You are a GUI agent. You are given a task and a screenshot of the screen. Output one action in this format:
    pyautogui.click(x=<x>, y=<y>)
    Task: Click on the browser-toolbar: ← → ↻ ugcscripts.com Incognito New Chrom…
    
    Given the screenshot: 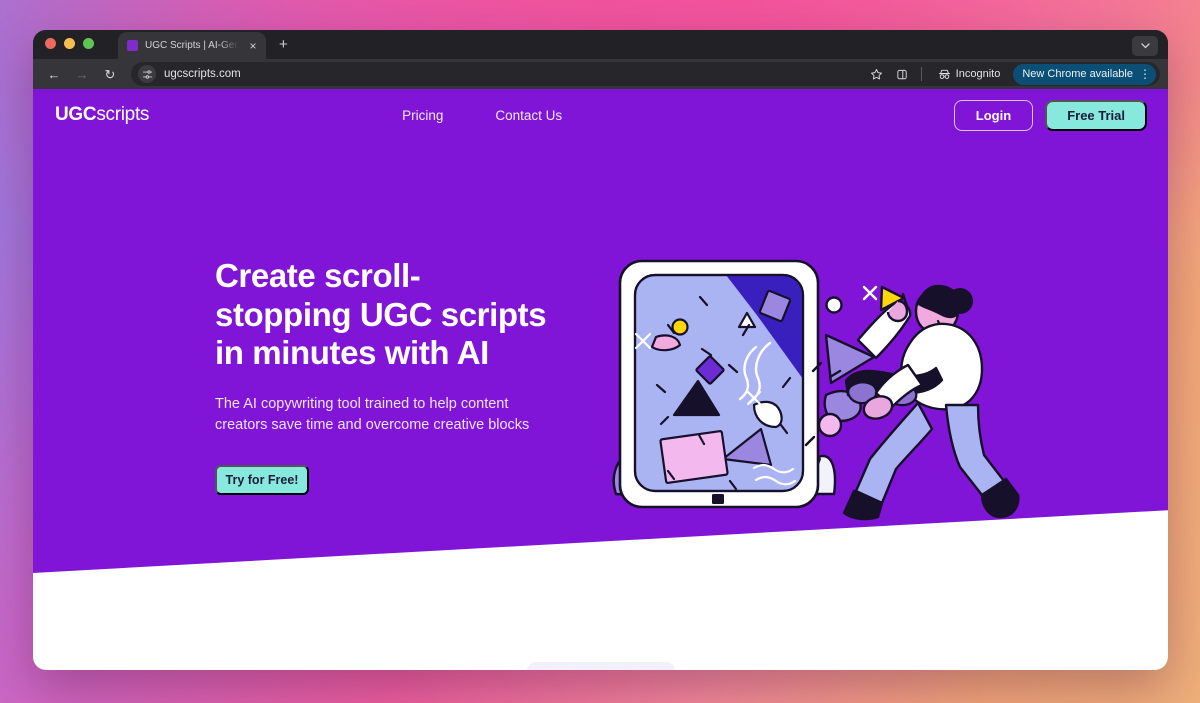 What is the action you would take?
    pyautogui.click(x=600, y=74)
    